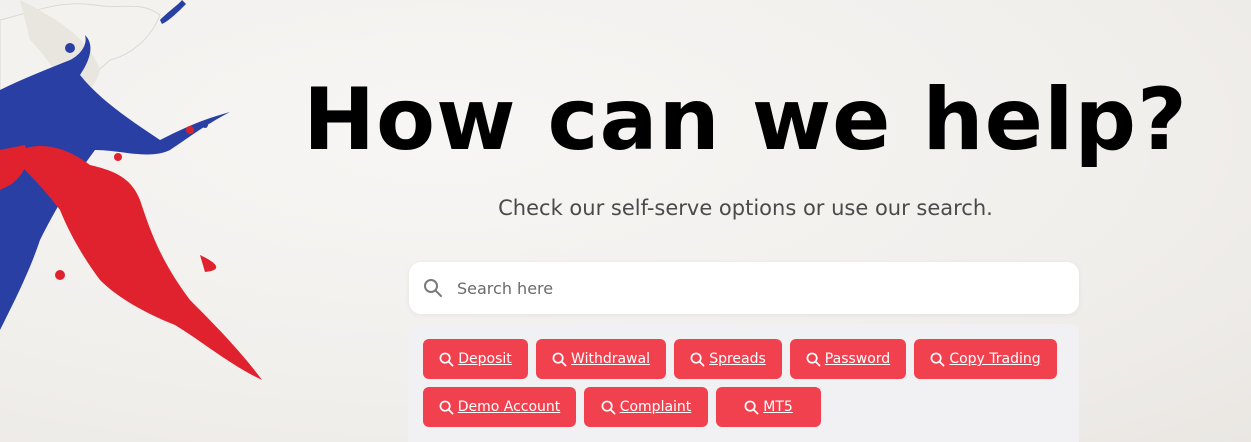  Describe the element at coordinates (509, 407) in the screenshot. I see `quick-link-label: Demo Account` at that location.